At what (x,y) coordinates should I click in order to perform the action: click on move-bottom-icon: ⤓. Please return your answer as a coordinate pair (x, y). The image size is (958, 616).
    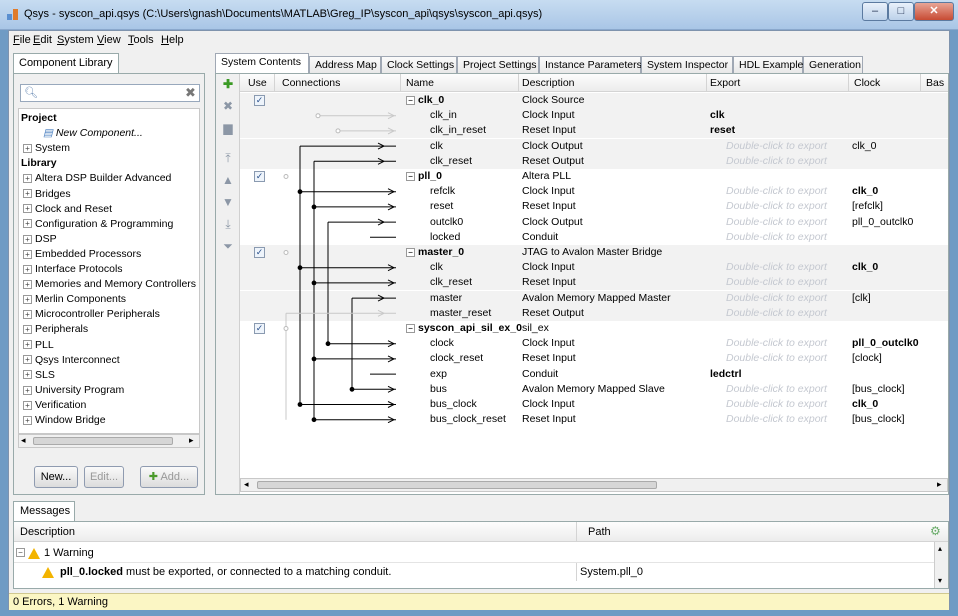
    Looking at the image, I should click on (228, 224).